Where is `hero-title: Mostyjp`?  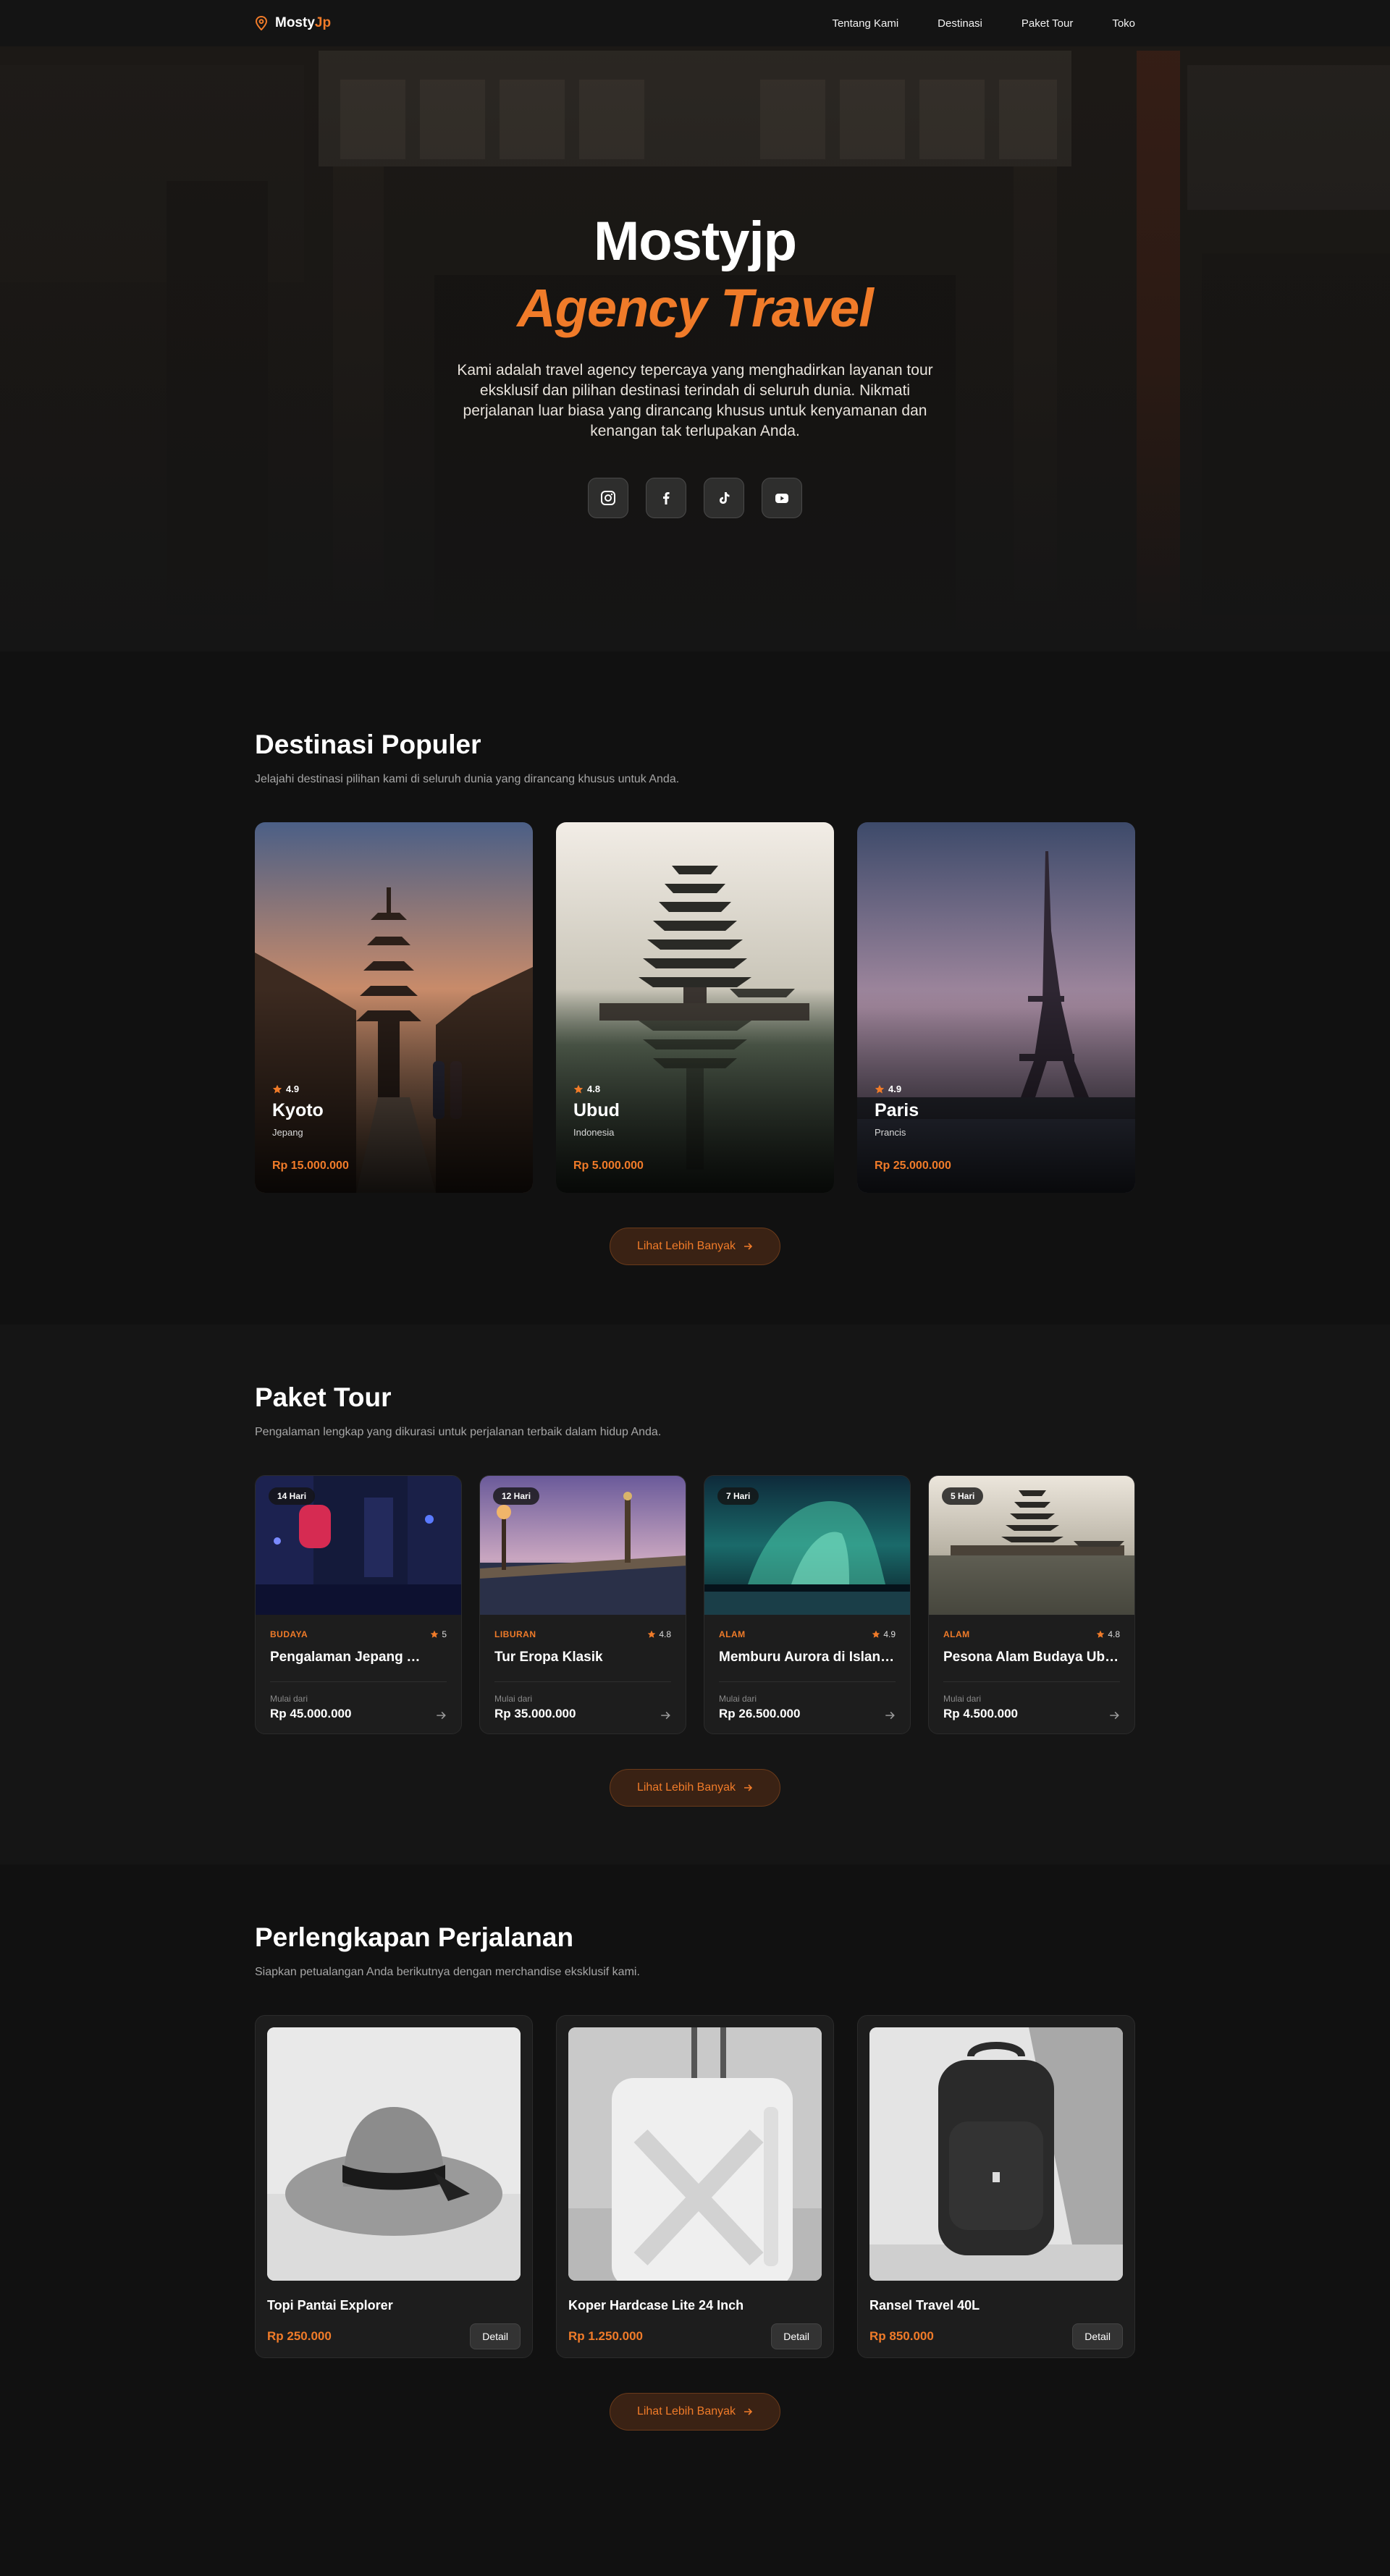
hero-title: Mostyjp is located at coordinates (695, 241).